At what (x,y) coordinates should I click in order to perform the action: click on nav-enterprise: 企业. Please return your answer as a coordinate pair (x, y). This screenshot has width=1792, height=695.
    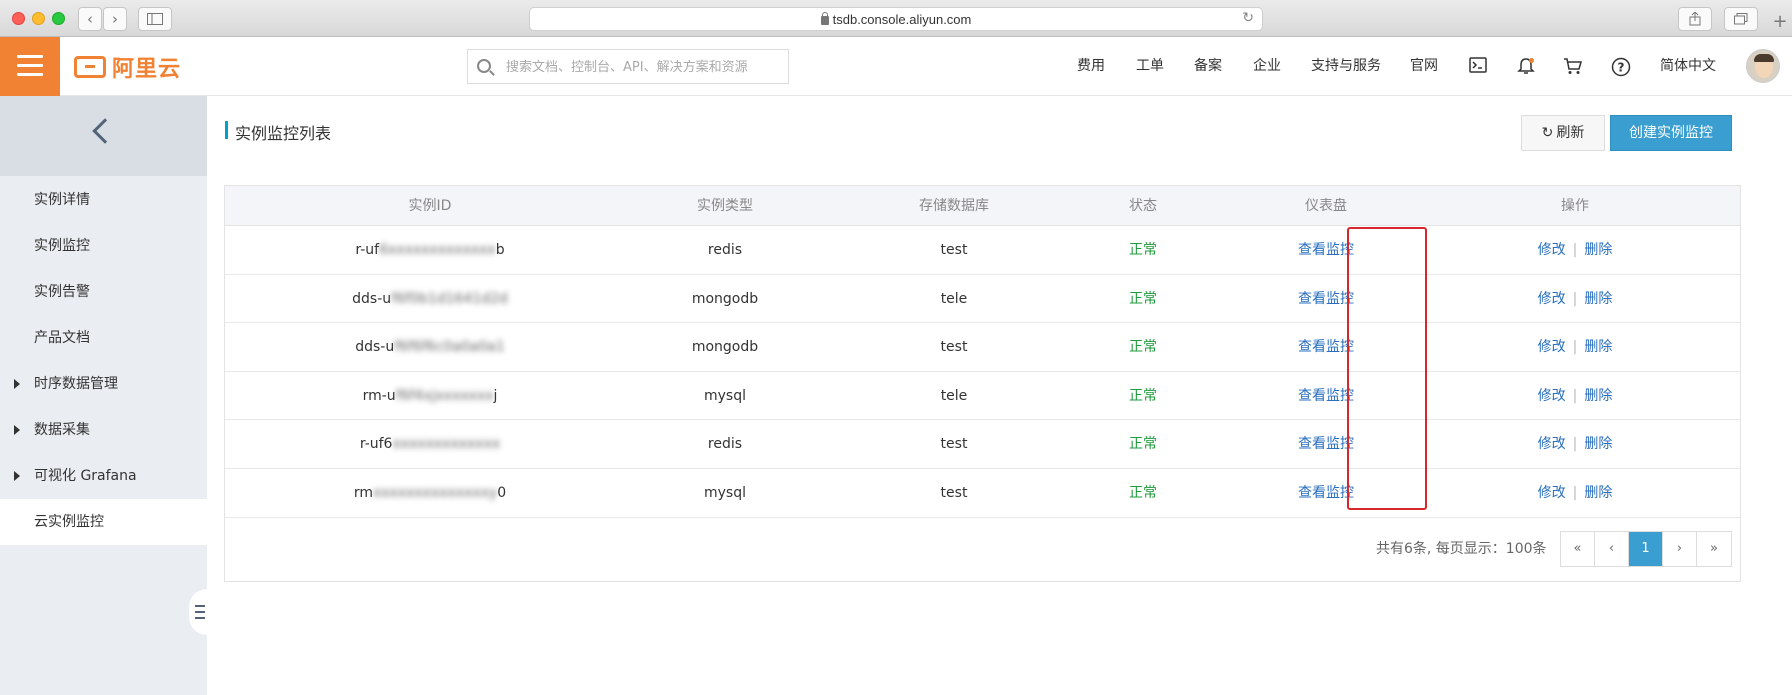
    Looking at the image, I should click on (1267, 66).